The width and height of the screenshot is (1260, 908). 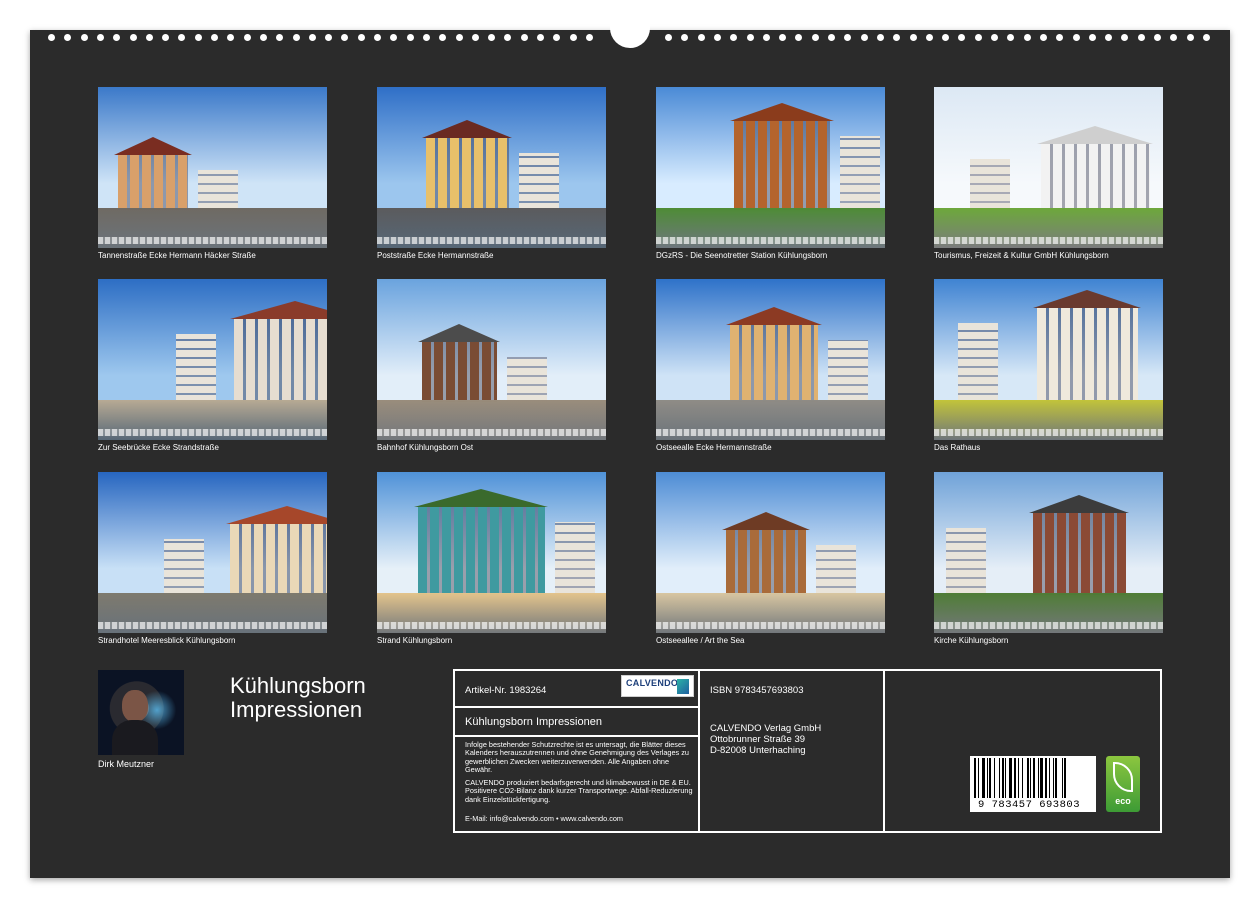 I want to click on photo-caption: Strand Kühlungsborn, so click(x=491, y=640).